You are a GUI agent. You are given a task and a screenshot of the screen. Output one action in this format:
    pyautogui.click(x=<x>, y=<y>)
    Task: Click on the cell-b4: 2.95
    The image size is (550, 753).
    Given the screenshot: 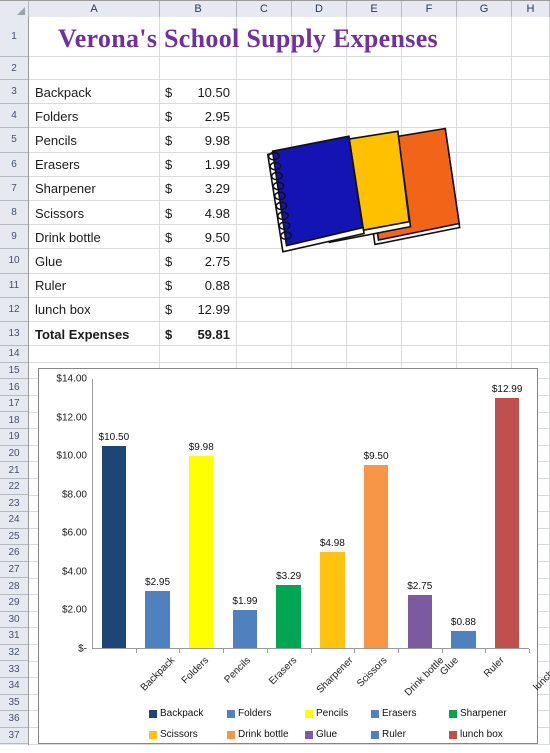 What is the action you would take?
    pyautogui.click(x=201, y=116)
    